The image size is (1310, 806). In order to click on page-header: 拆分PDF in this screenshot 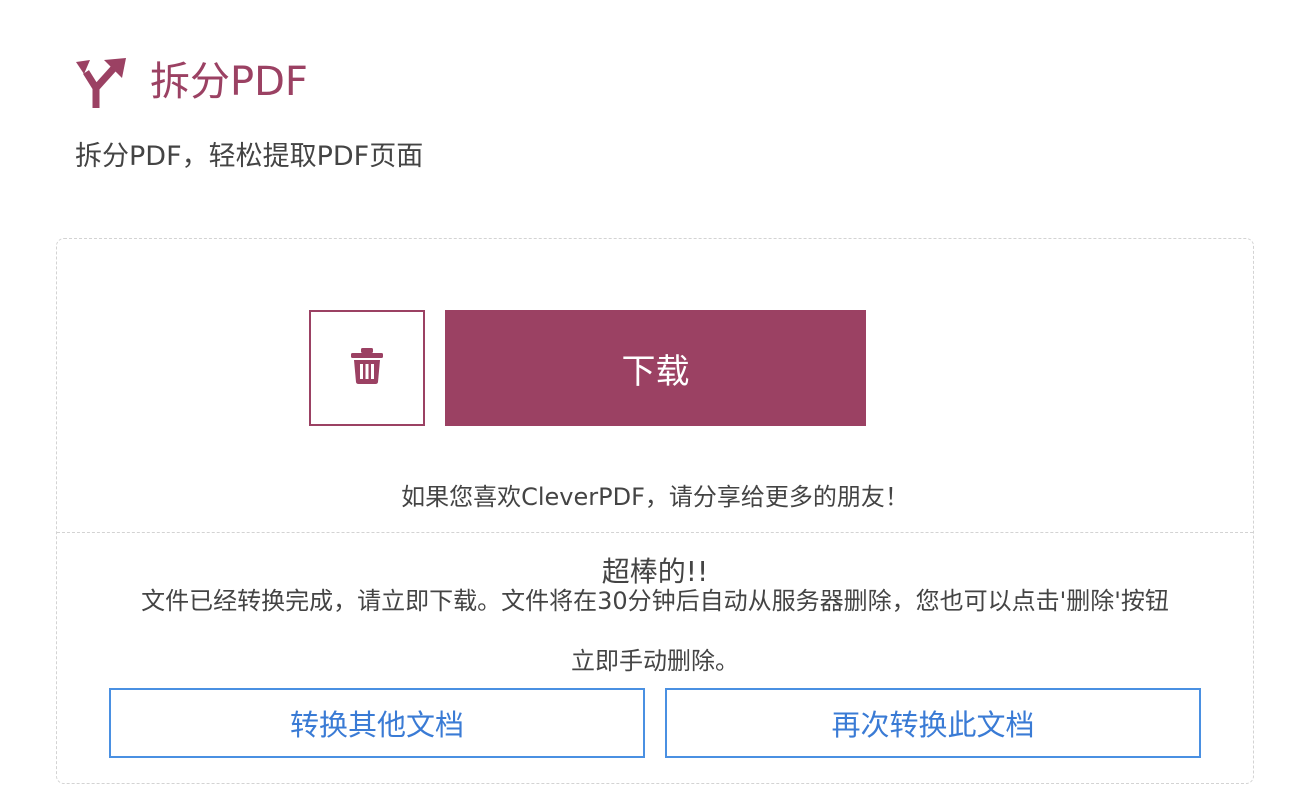, I will do `click(191, 82)`.